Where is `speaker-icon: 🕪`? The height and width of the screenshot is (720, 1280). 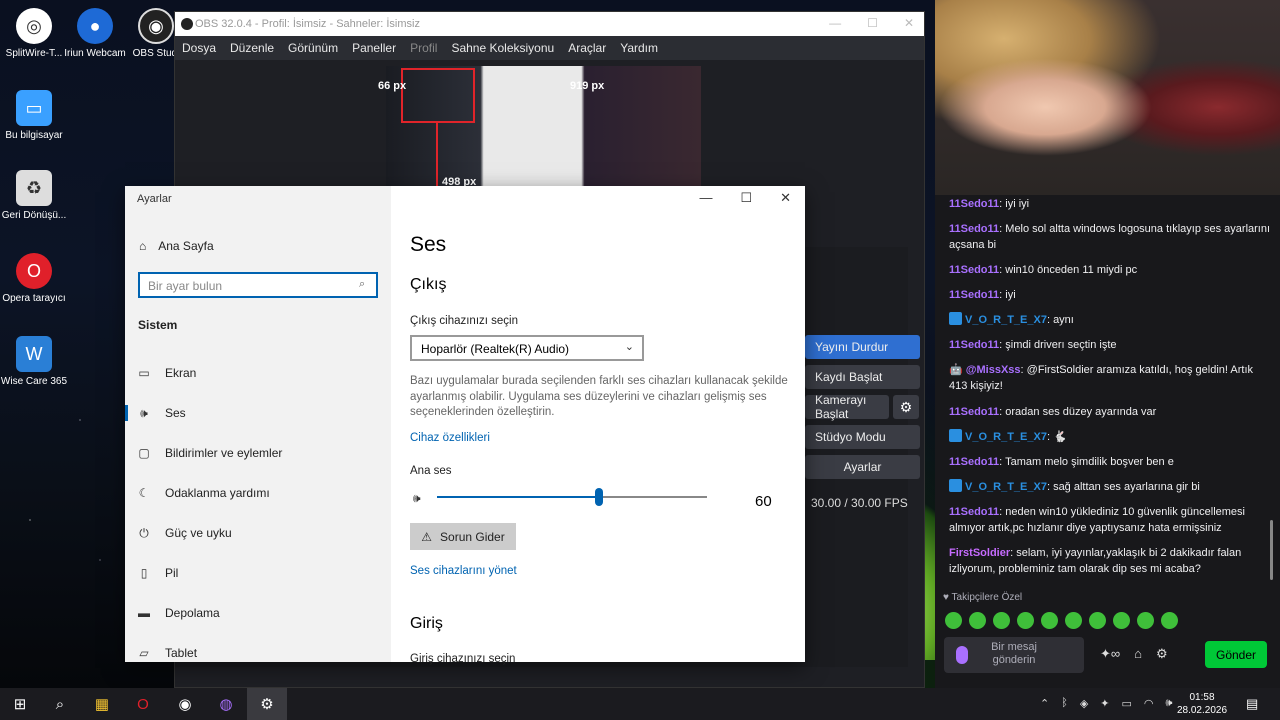 speaker-icon: 🕪 is located at coordinates (417, 498).